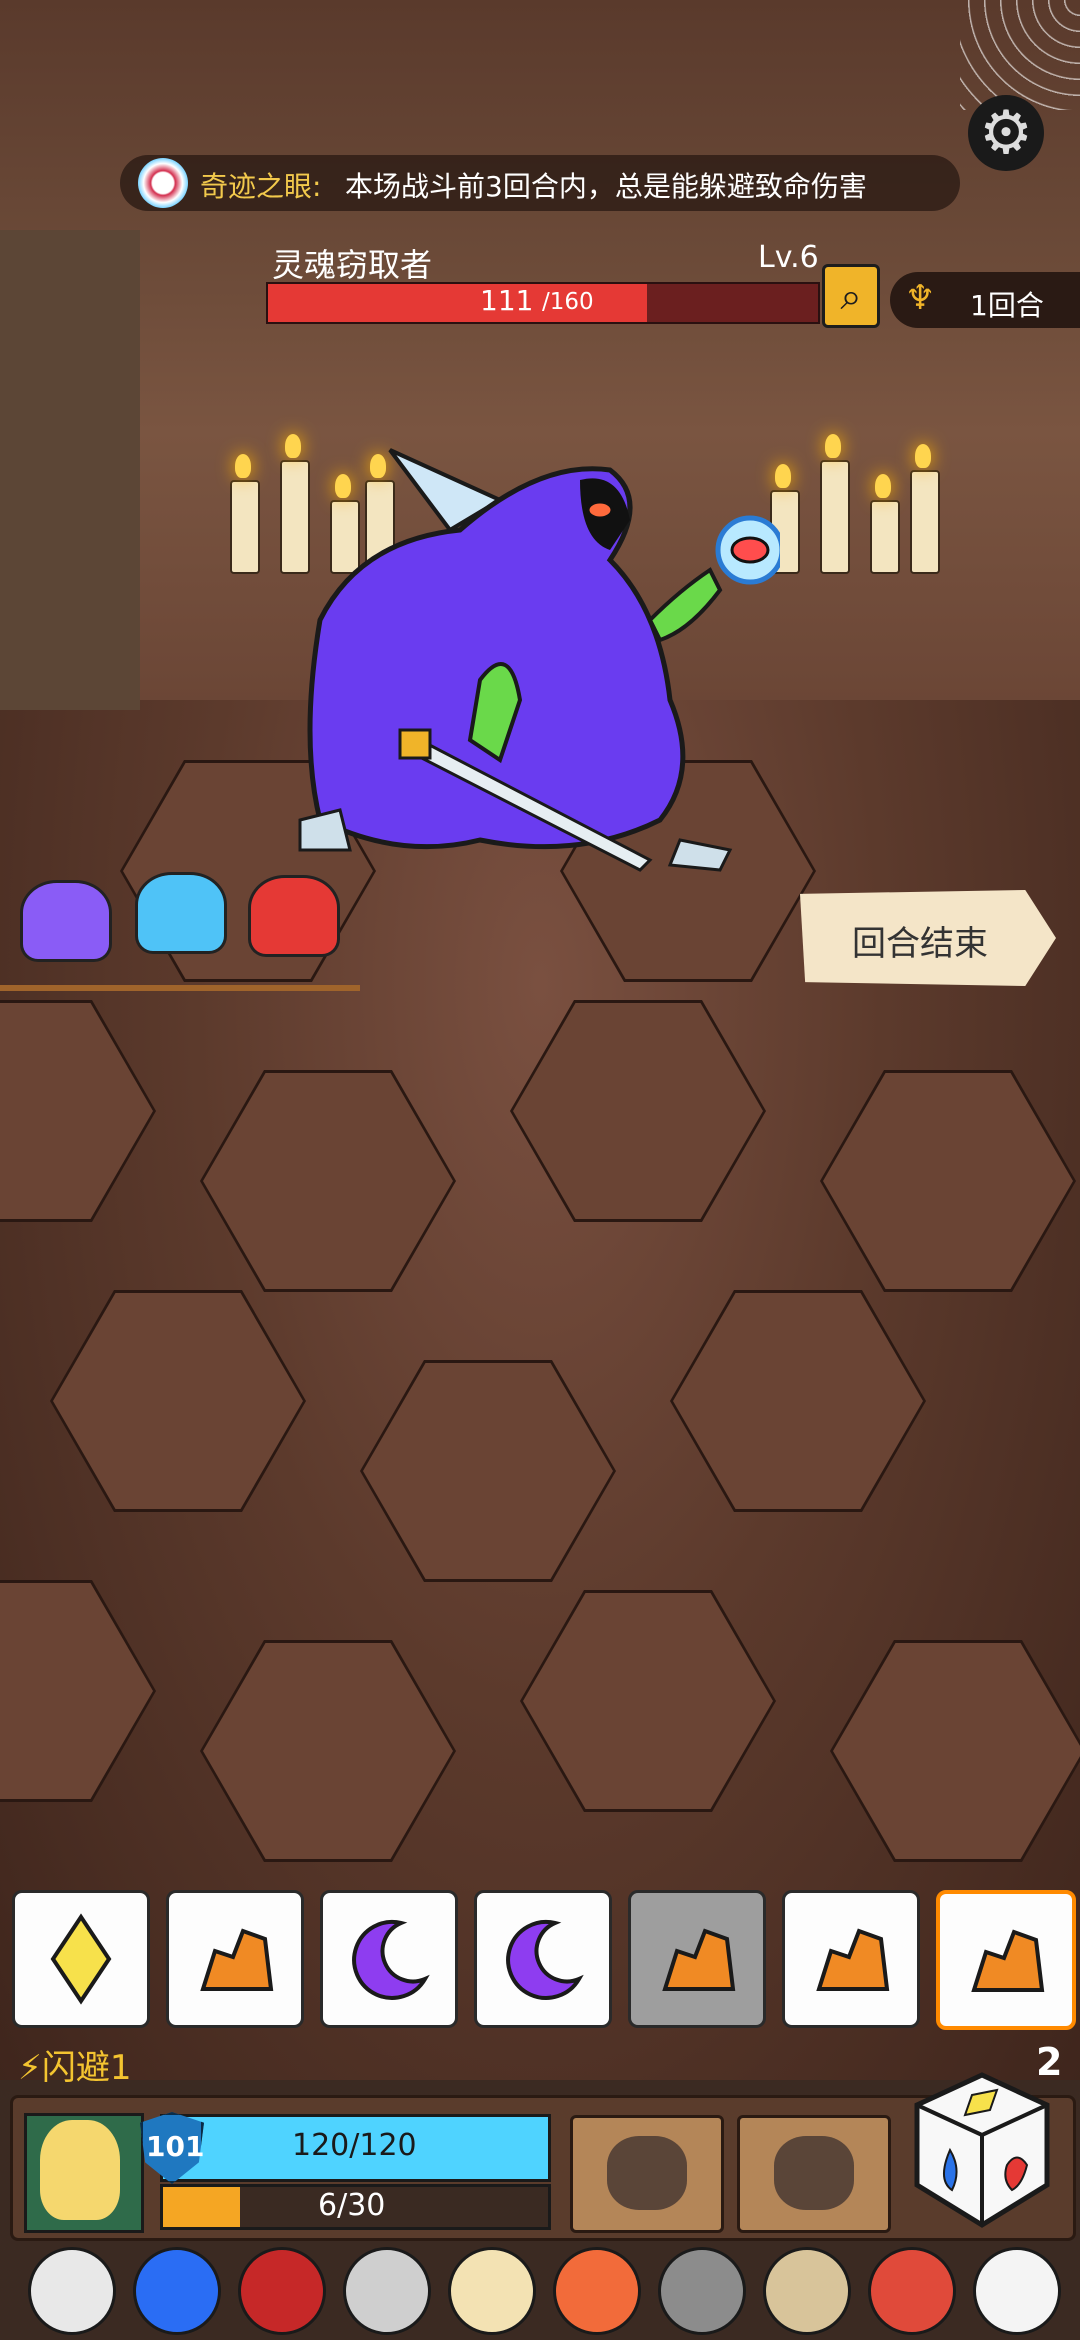  What do you see at coordinates (80, 2170) in the screenshot?
I see `hero-face-icon` at bounding box center [80, 2170].